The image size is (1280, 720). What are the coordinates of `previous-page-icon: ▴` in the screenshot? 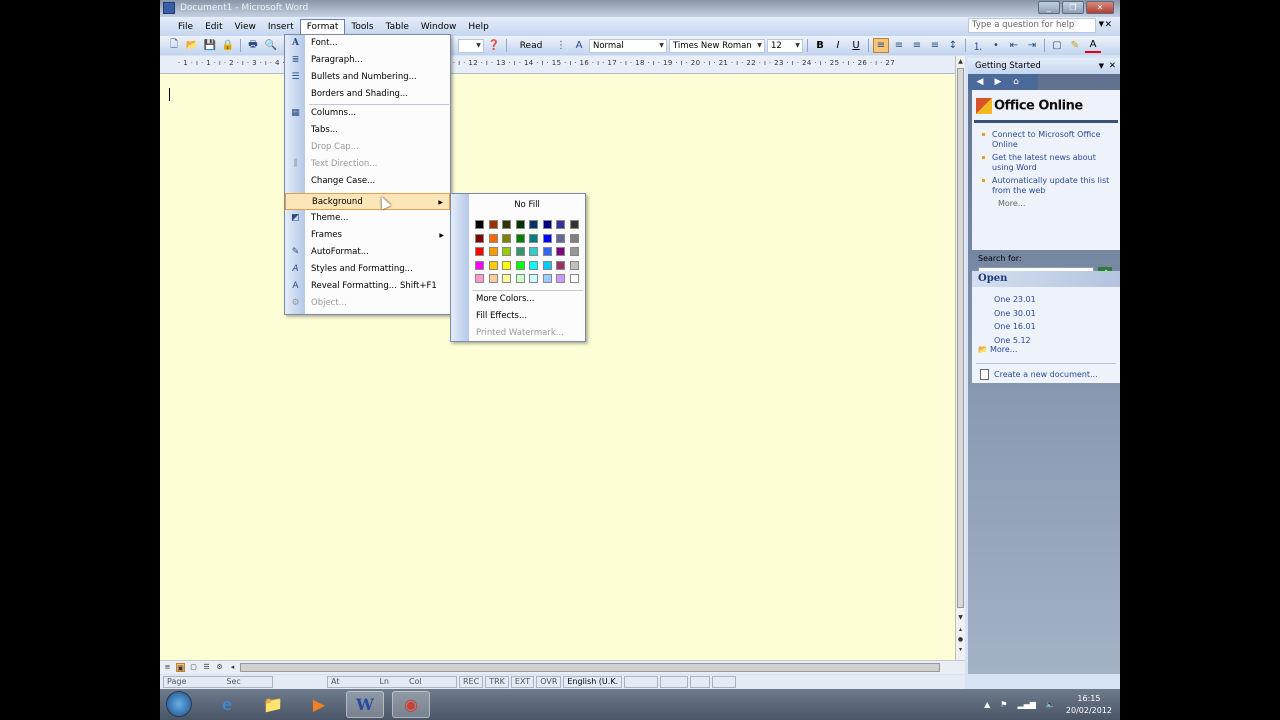 It's located at (960, 629).